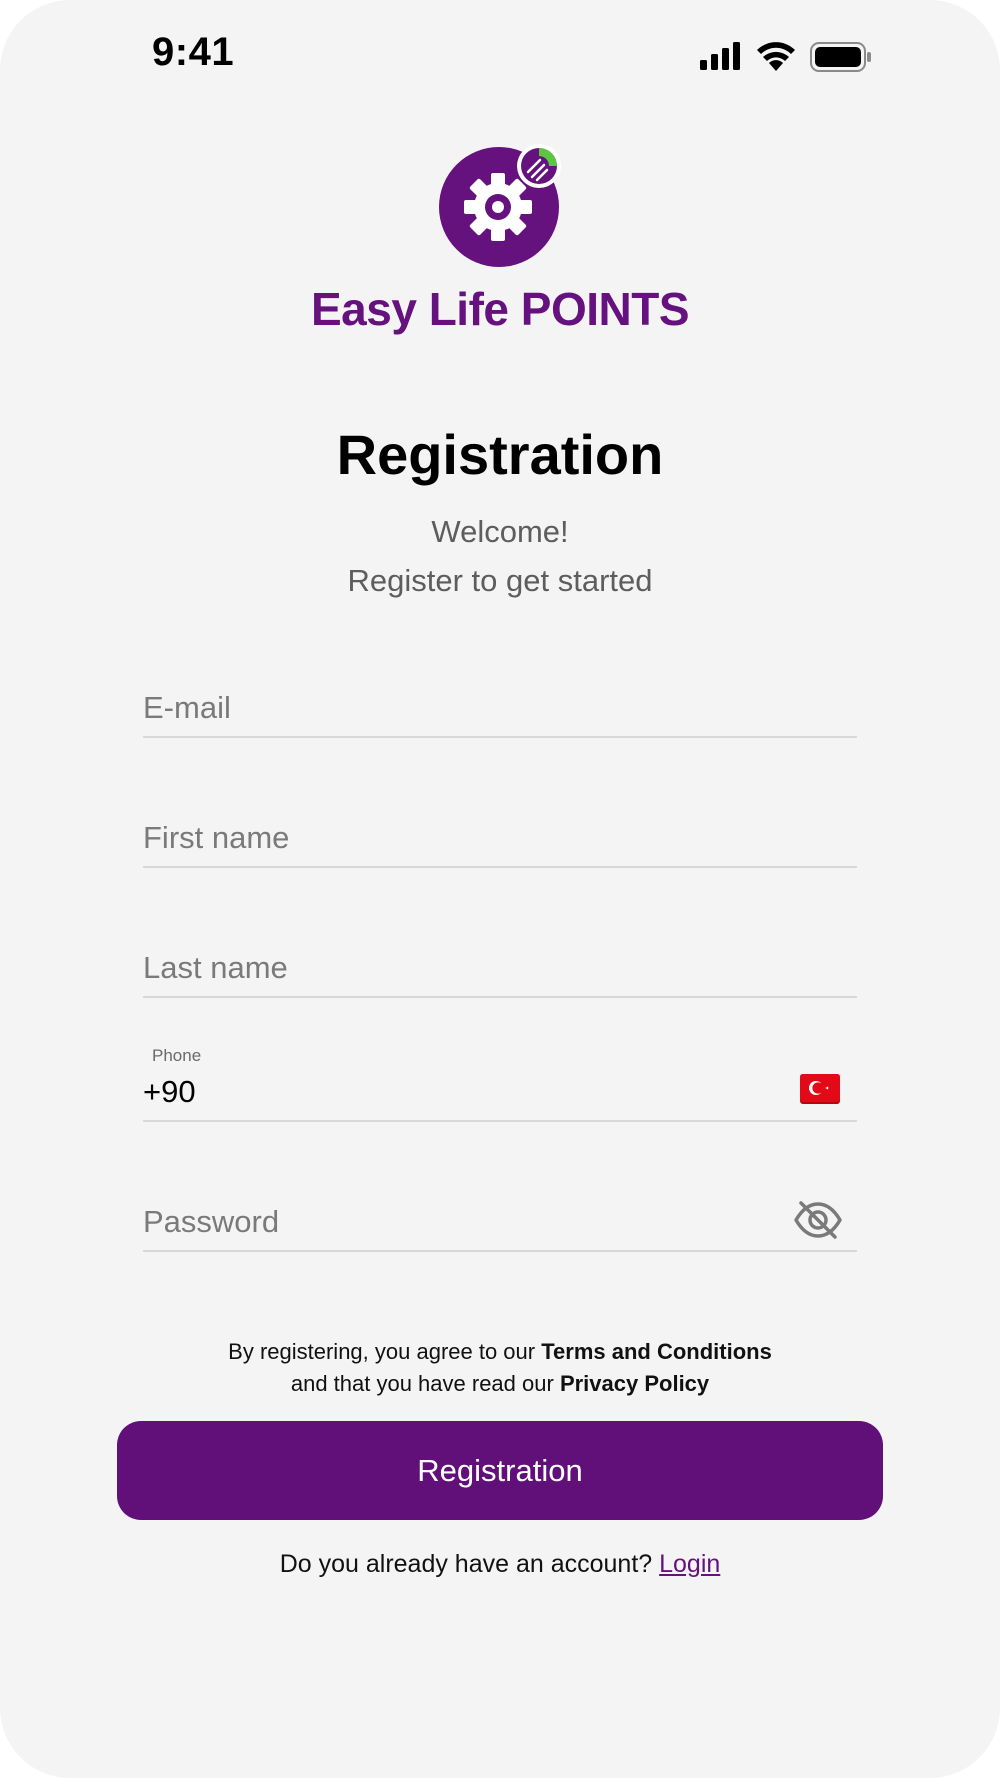 Image resolution: width=1000 pixels, height=1778 pixels. I want to click on eye-off-icon, so click(818, 1220).